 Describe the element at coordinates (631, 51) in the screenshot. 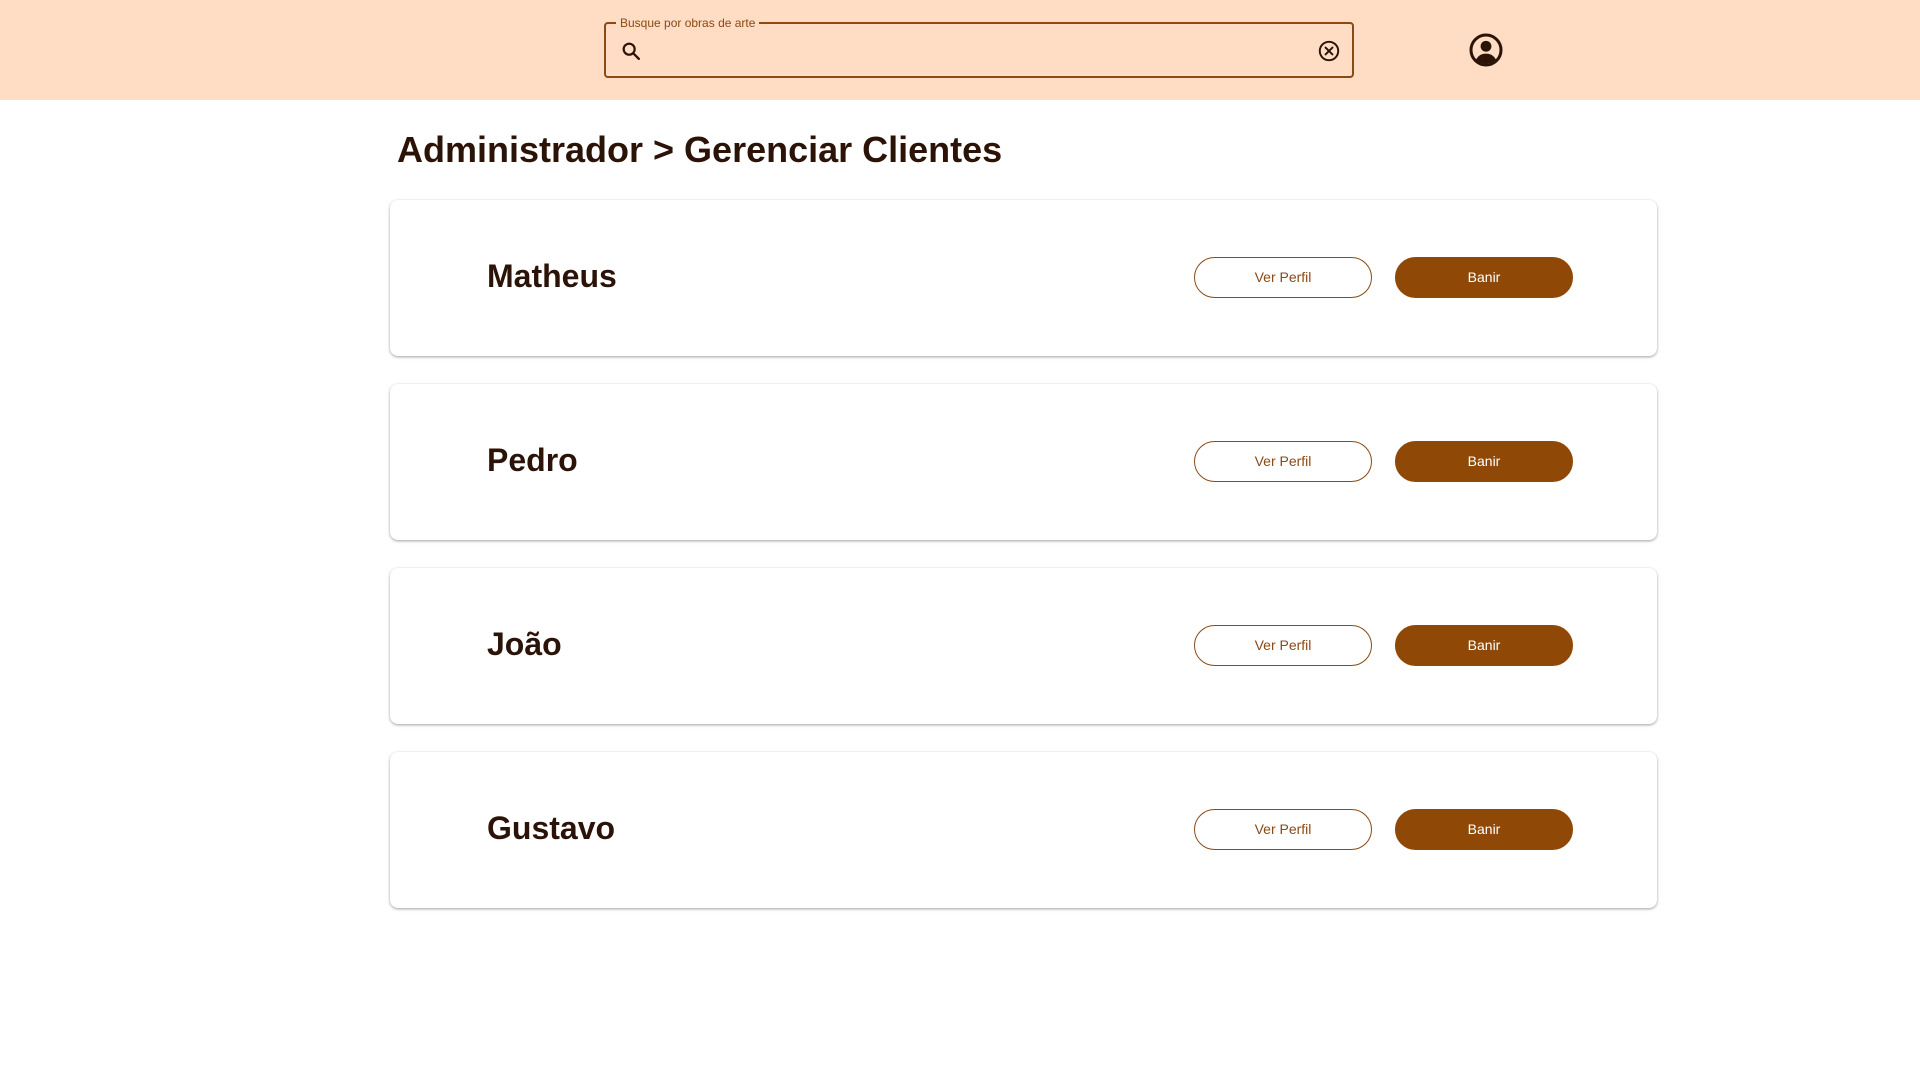

I see `search-icon` at that location.